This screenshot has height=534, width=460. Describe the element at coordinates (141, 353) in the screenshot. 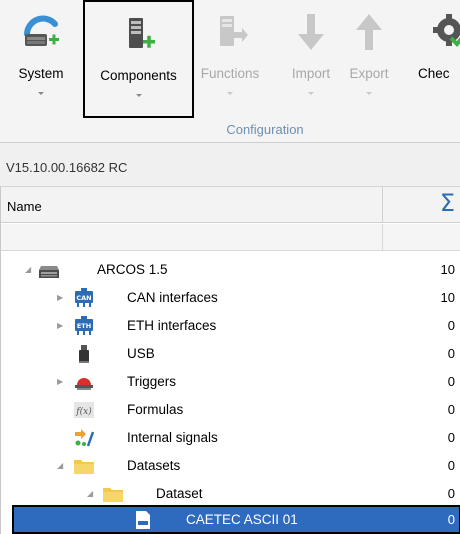

I see `tree-row-label: USB` at that location.